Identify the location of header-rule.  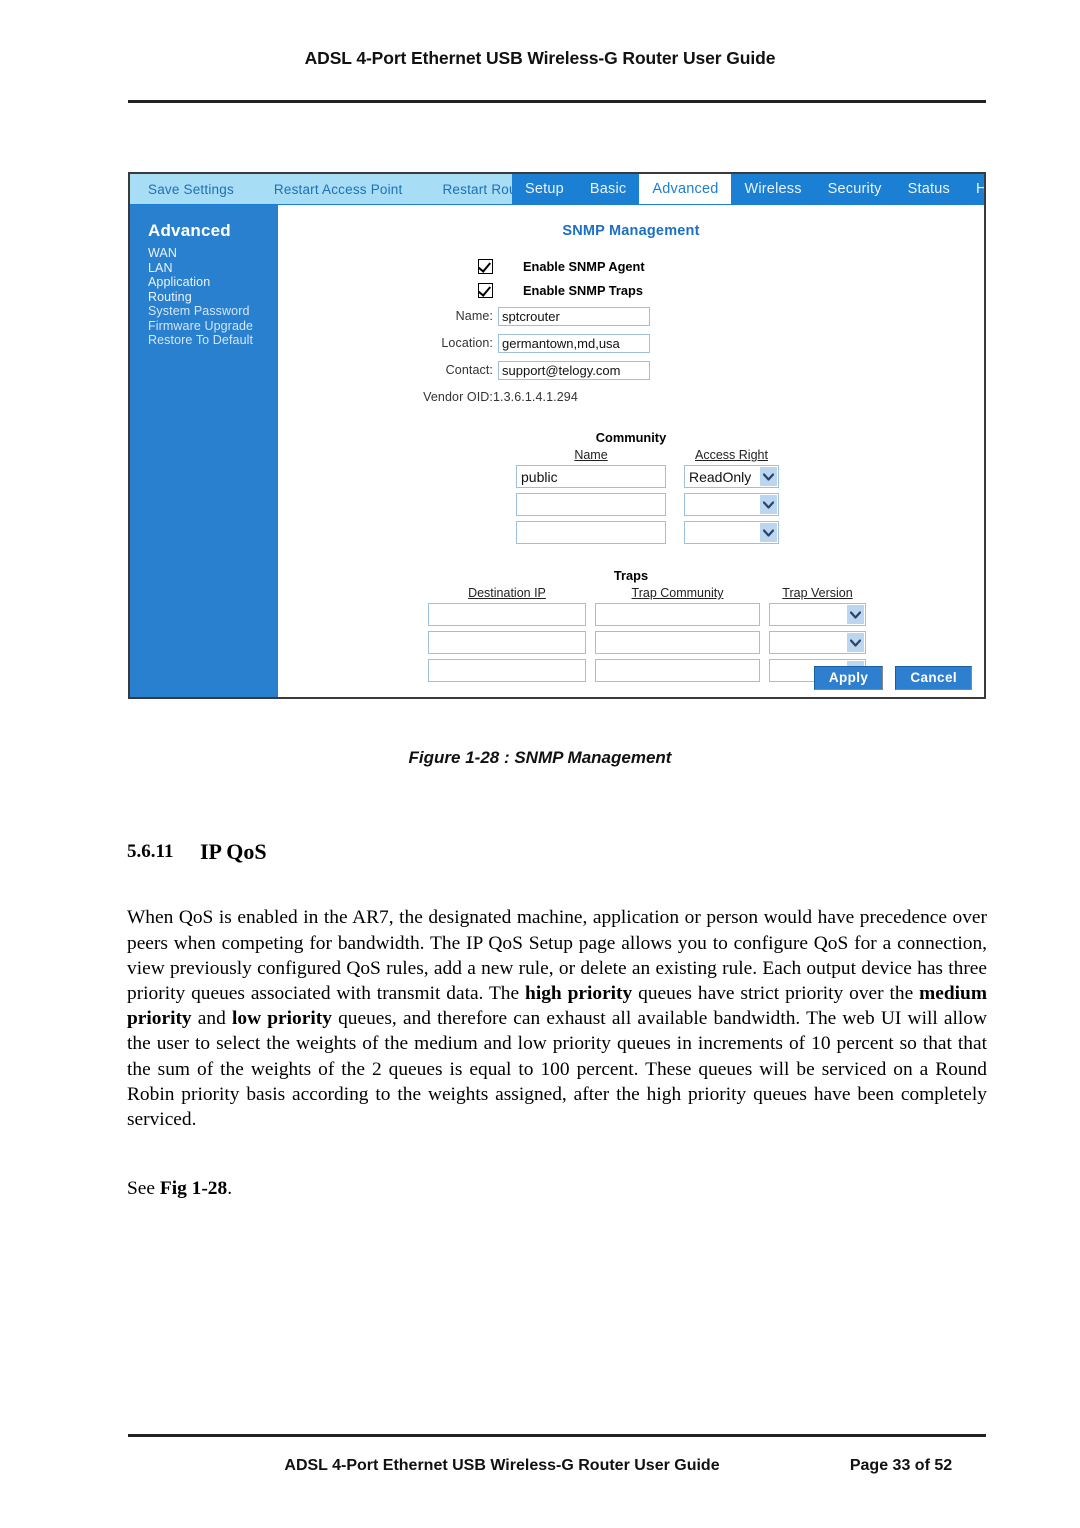
(557, 101).